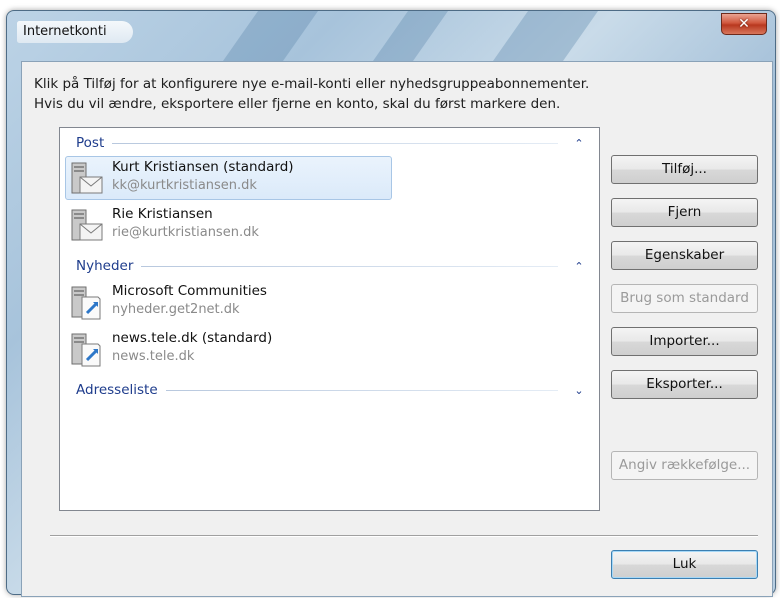 Image resolution: width=780 pixels, height=598 pixels. What do you see at coordinates (579, 390) in the screenshot?
I see `chevron-down-icon: ⌄` at bounding box center [579, 390].